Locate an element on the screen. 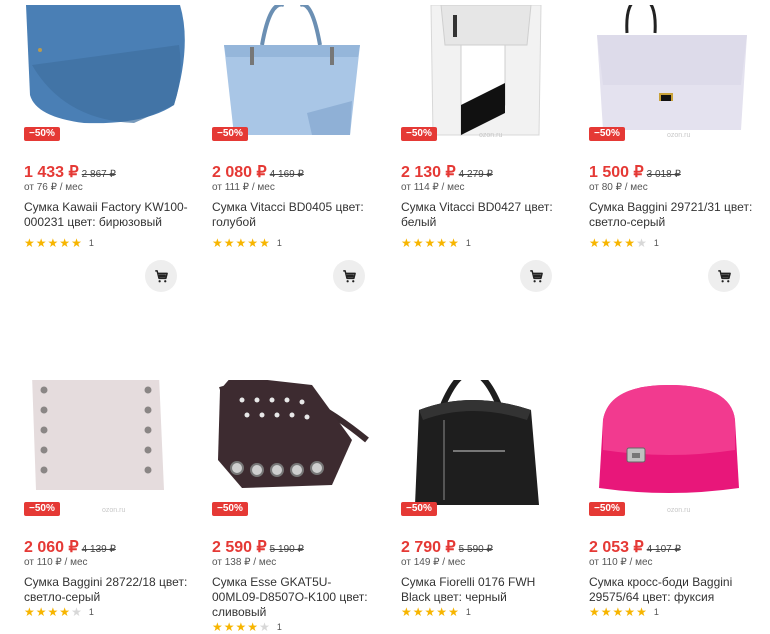 This screenshot has width=770, height=634. product-title: Сумка Vitacci BD0405 цвет: голубой is located at coordinates (294, 215).